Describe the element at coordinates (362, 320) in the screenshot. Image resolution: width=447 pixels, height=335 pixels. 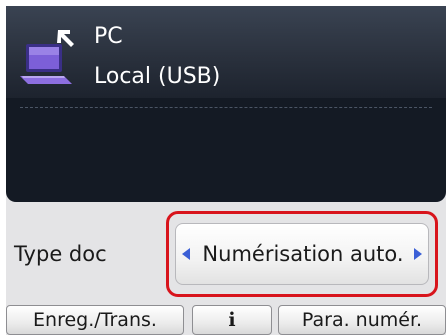
I see `scan-settings-button: Para. numér.` at that location.